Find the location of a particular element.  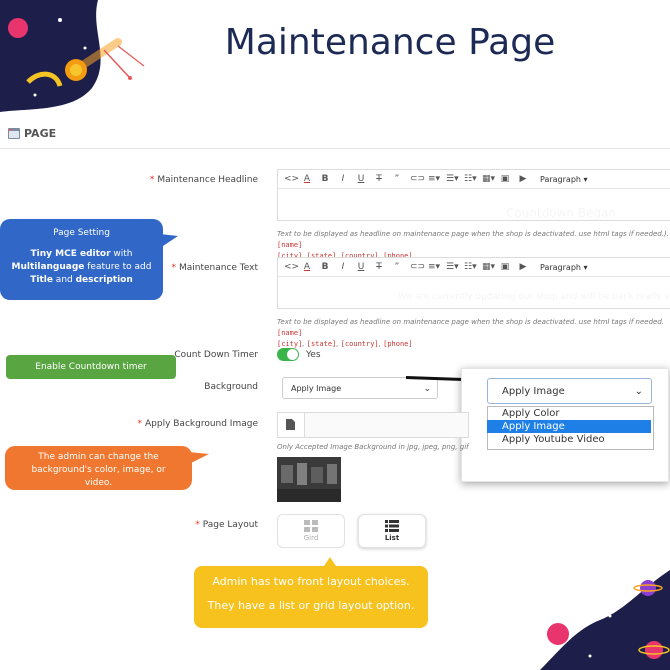

layout-label: * Page Layout is located at coordinates (226, 525).